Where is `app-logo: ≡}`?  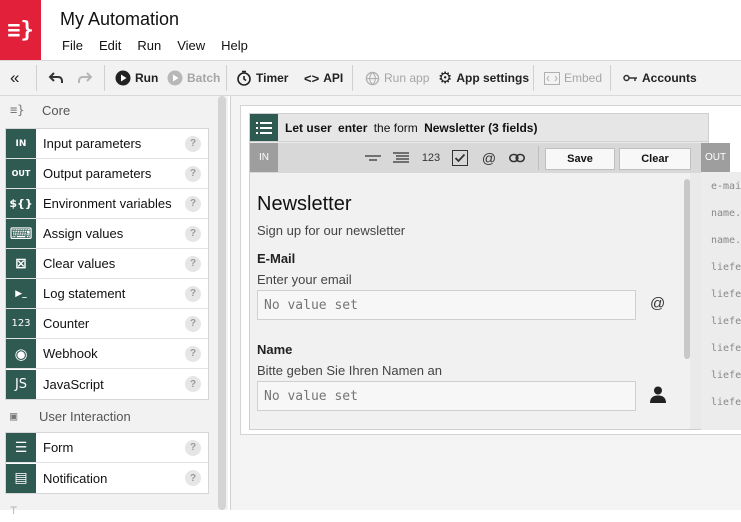
app-logo: ≡} is located at coordinates (20, 30).